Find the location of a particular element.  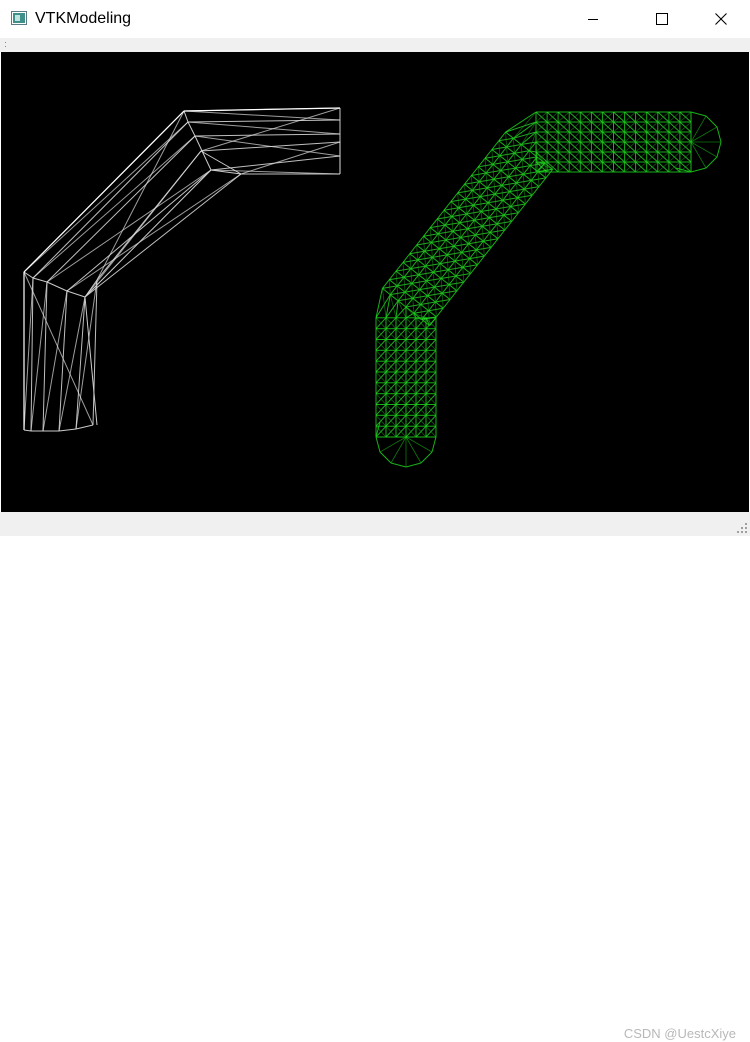

vtk-app-icon is located at coordinates (19, 18).